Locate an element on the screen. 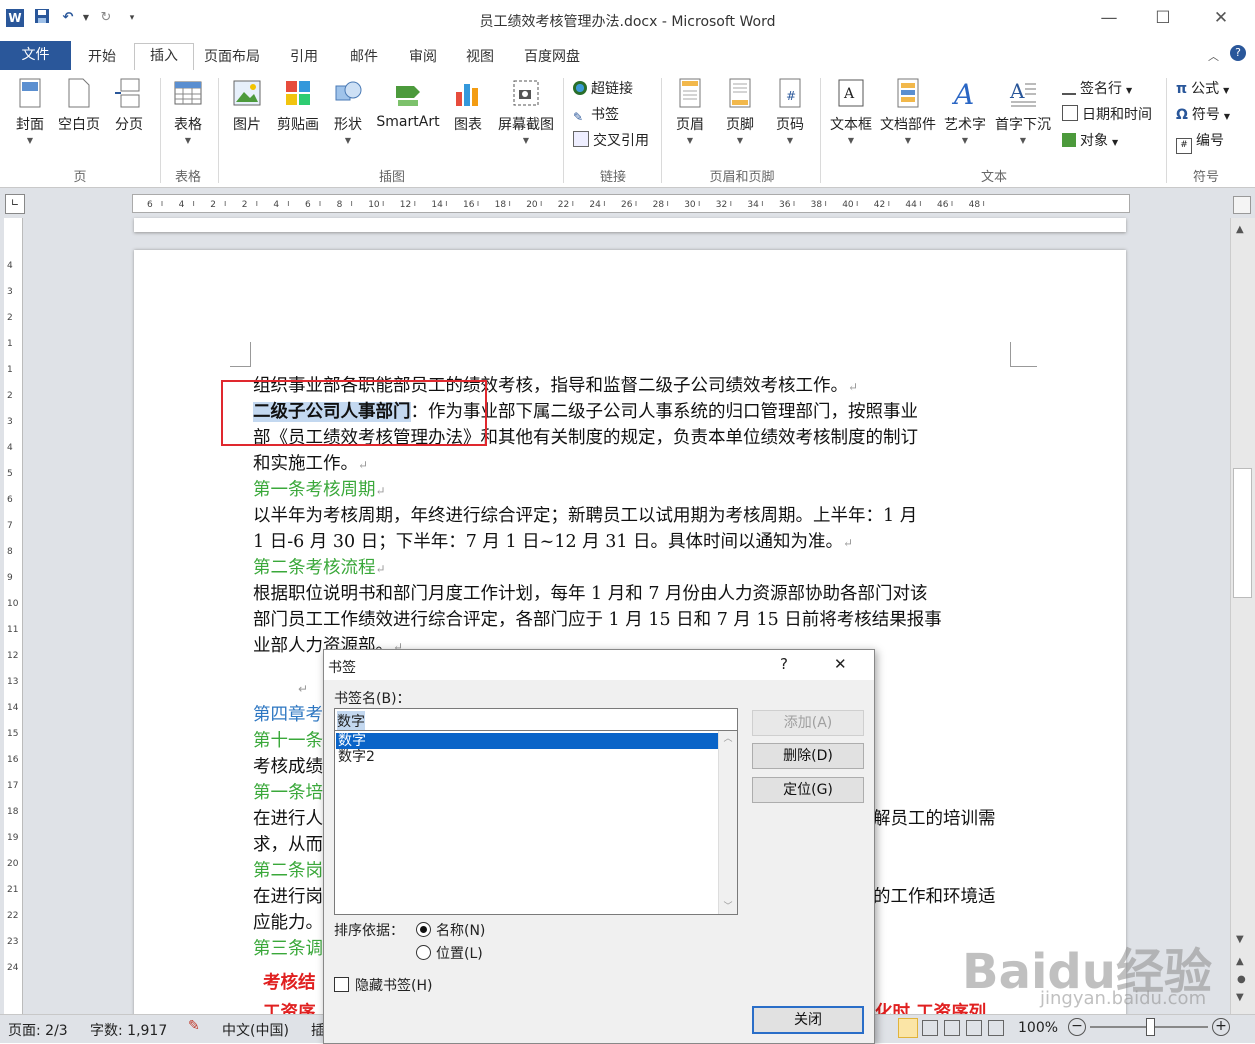 This screenshot has height=1044, width=1255. sort-by-name-radio is located at coordinates (423, 929).